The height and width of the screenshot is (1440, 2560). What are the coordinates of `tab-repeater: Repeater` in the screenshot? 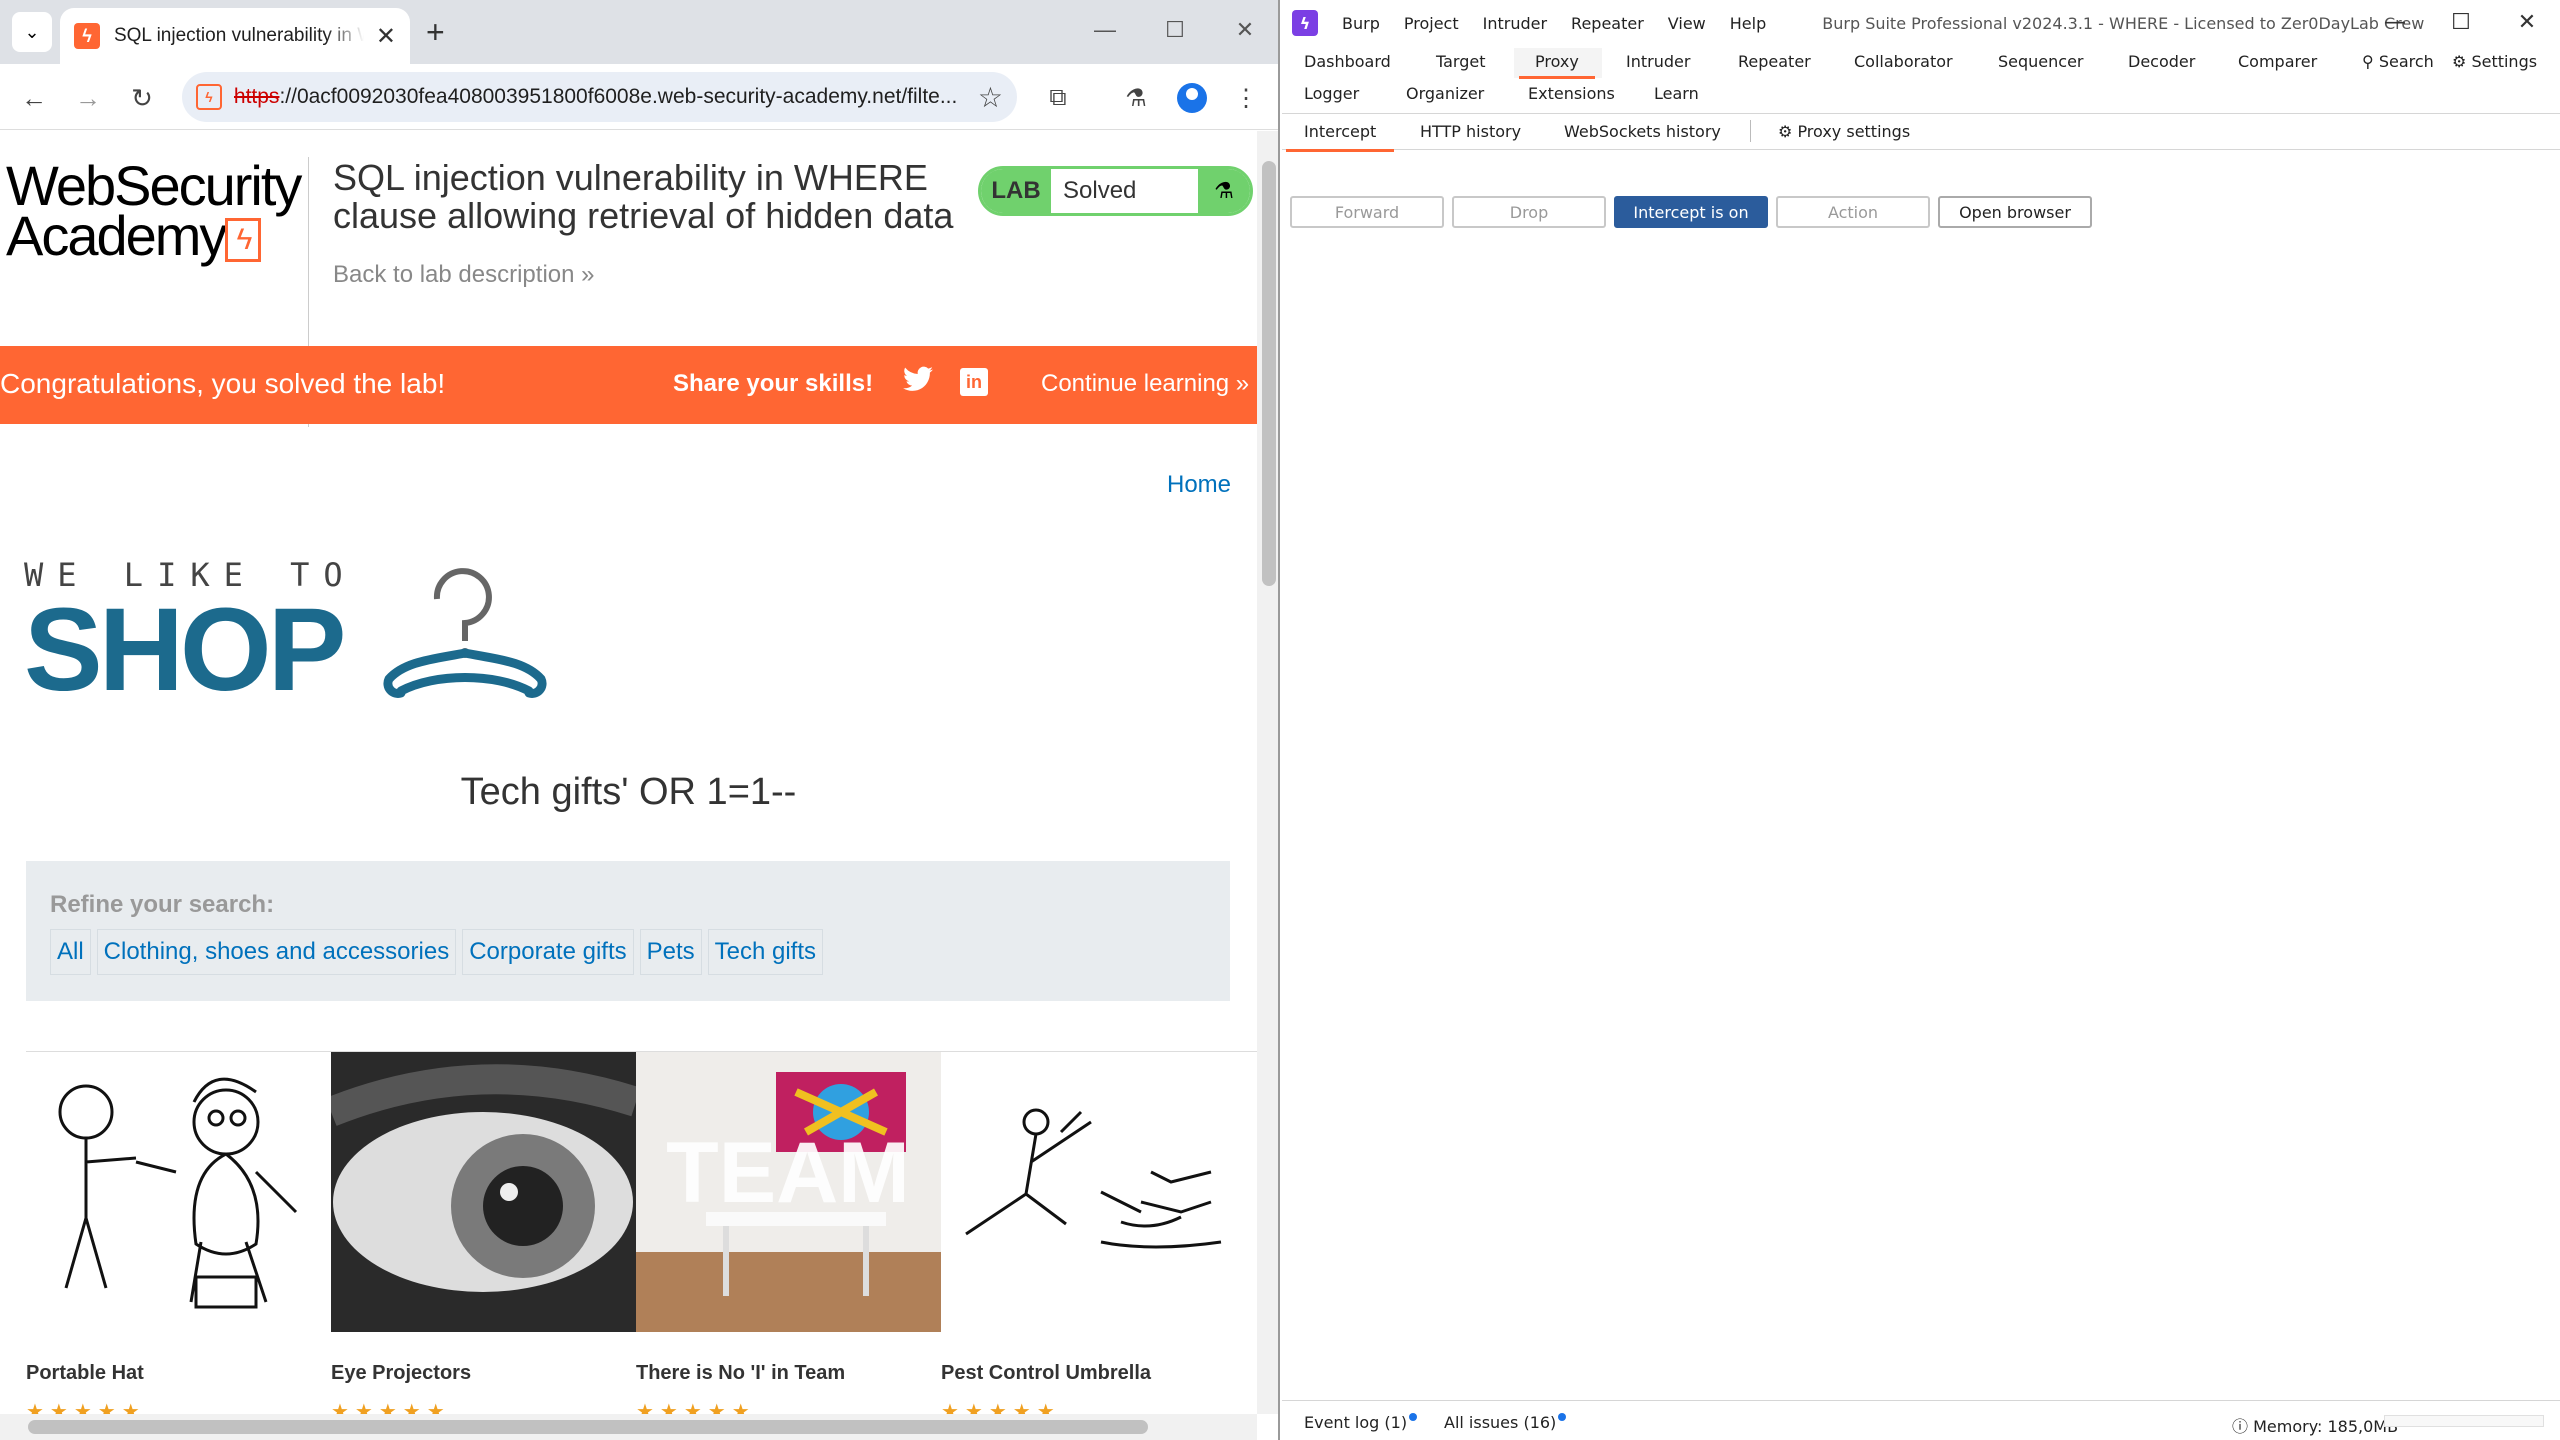 It's located at (1774, 61).